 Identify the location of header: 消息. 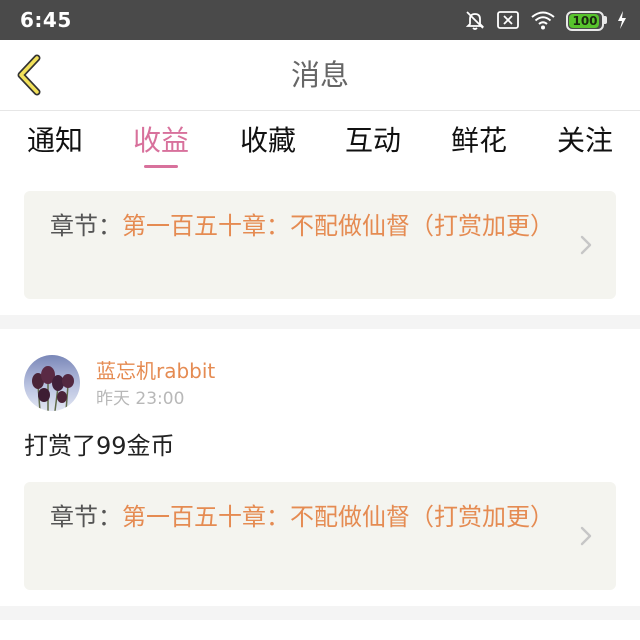
(320, 75).